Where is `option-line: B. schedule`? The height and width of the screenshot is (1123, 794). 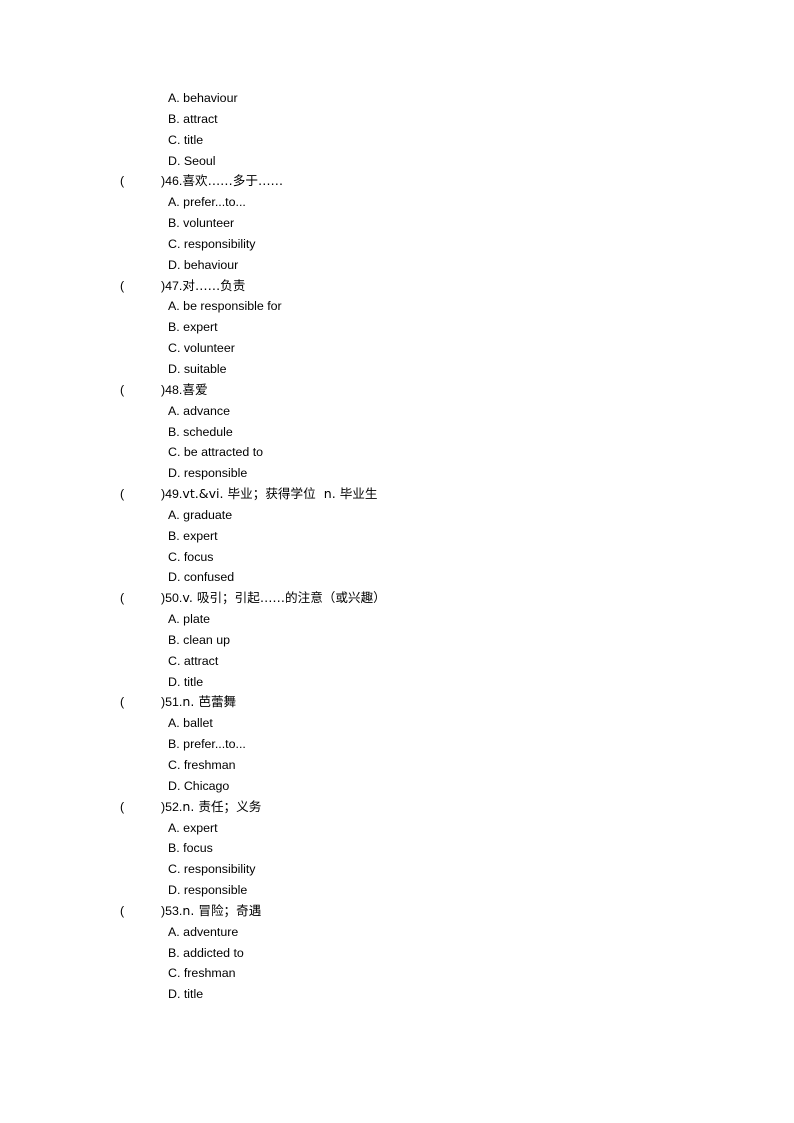 option-line: B. schedule is located at coordinates (397, 432).